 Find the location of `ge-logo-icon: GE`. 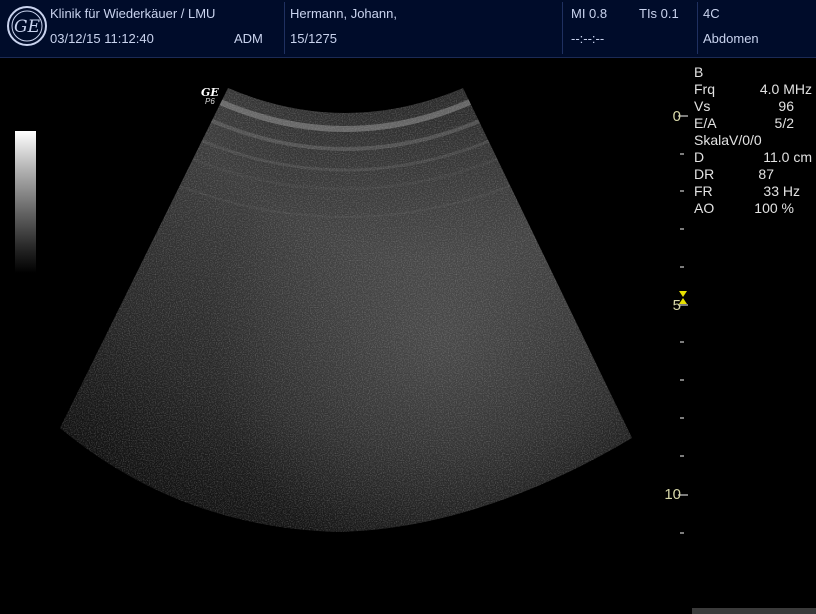

ge-logo-icon: GE is located at coordinates (27, 26).